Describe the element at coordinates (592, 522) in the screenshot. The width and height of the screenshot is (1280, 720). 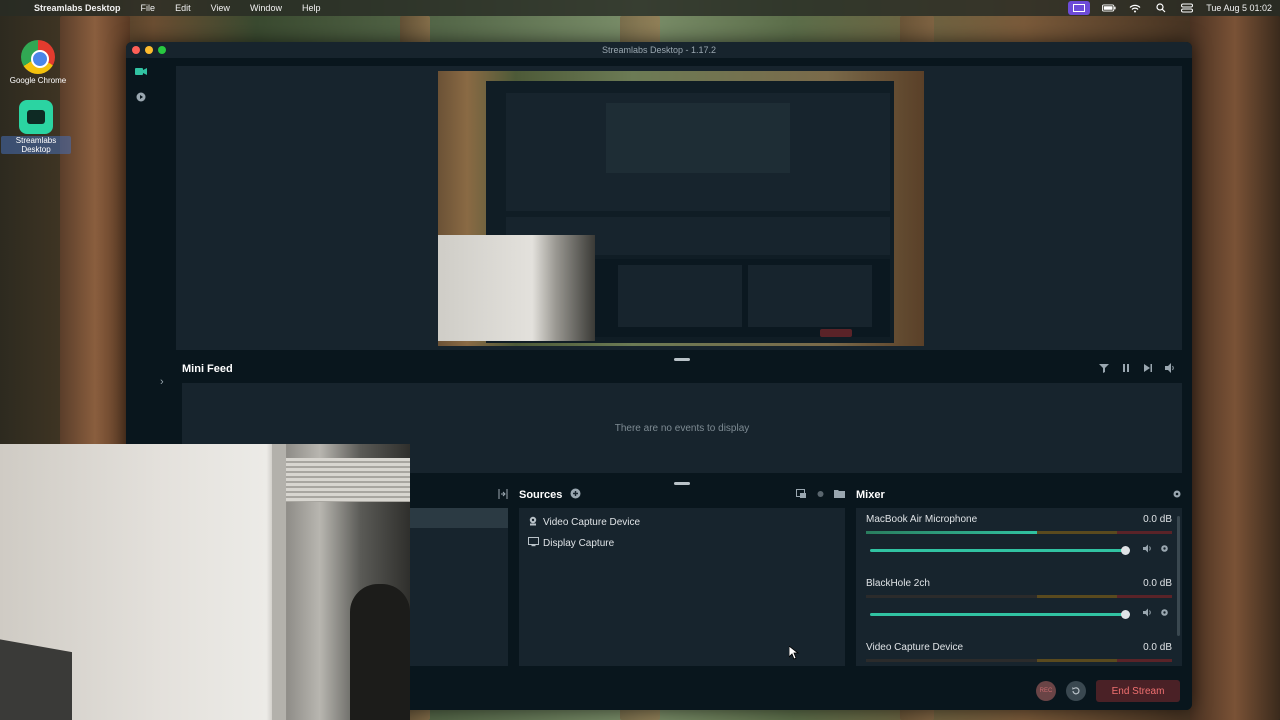
I see `source-label: Video Capture Device` at that location.